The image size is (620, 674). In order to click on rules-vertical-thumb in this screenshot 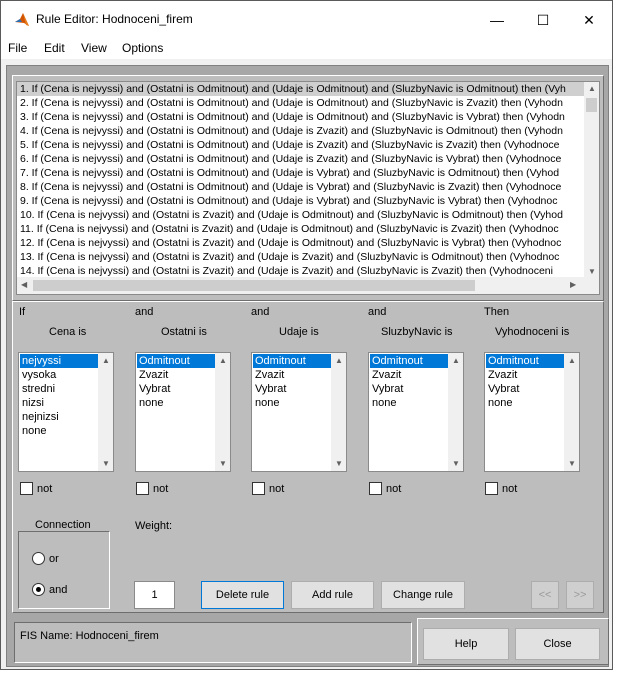, I will do `click(591, 105)`.